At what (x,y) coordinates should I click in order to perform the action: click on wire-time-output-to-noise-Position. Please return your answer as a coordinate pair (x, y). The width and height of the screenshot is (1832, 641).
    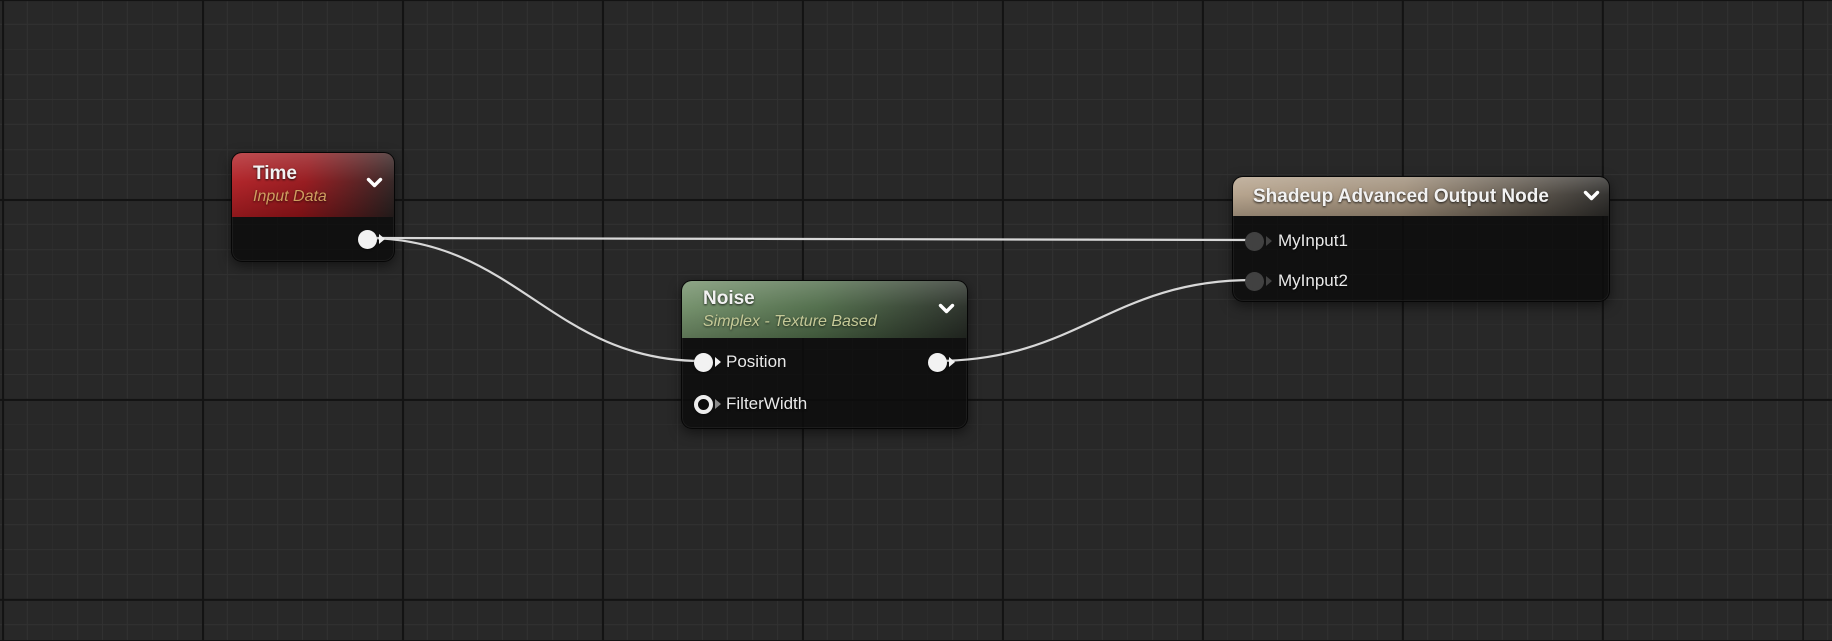
    Looking at the image, I should click on (534, 299).